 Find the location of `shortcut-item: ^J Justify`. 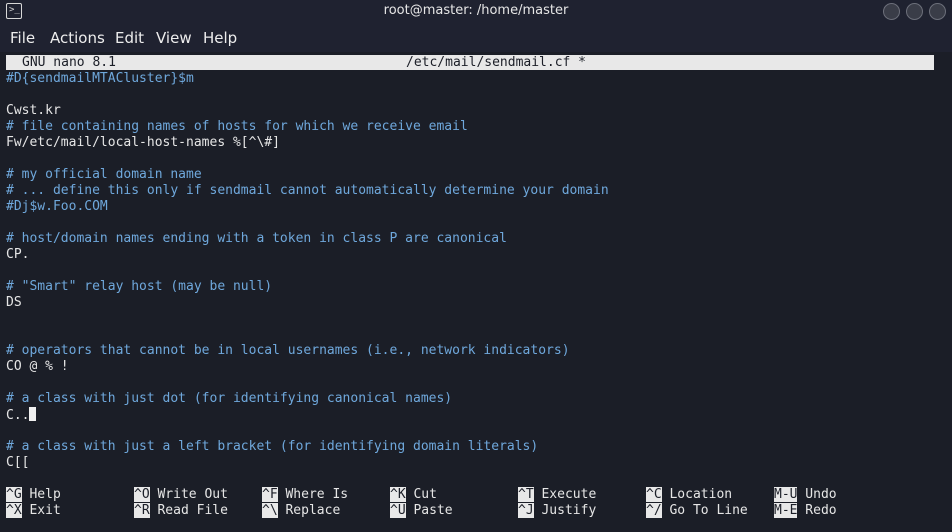

shortcut-item: ^J Justify is located at coordinates (557, 511).